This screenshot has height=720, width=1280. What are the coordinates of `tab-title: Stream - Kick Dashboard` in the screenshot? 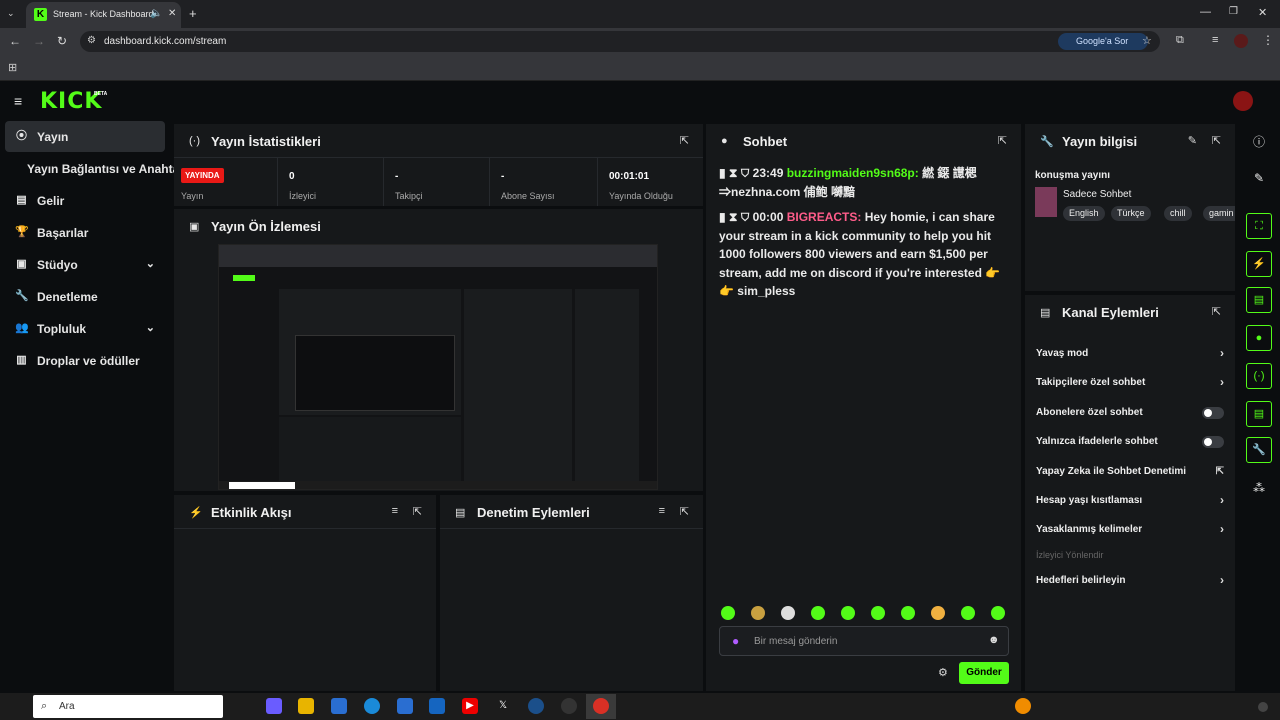 It's located at (103, 14).